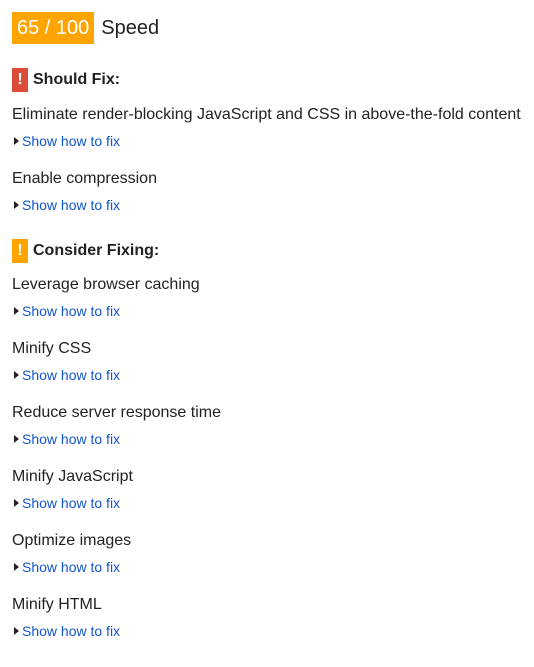 The image size is (534, 667). Describe the element at coordinates (116, 412) in the screenshot. I see `rule-title: Reduce server response time` at that location.